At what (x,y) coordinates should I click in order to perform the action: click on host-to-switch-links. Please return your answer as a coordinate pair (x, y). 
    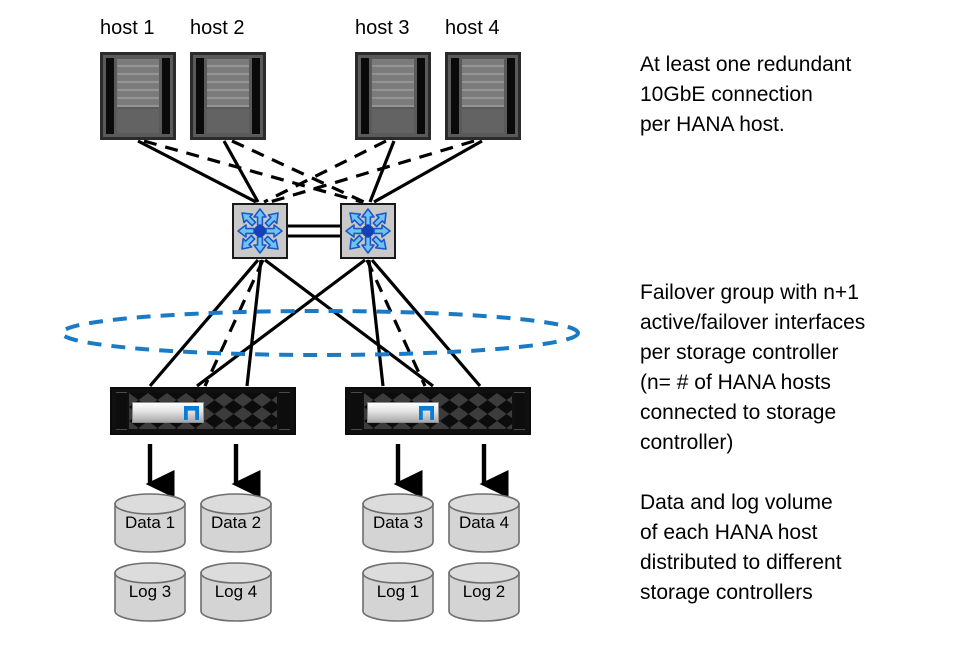
    Looking at the image, I should click on (310, 171).